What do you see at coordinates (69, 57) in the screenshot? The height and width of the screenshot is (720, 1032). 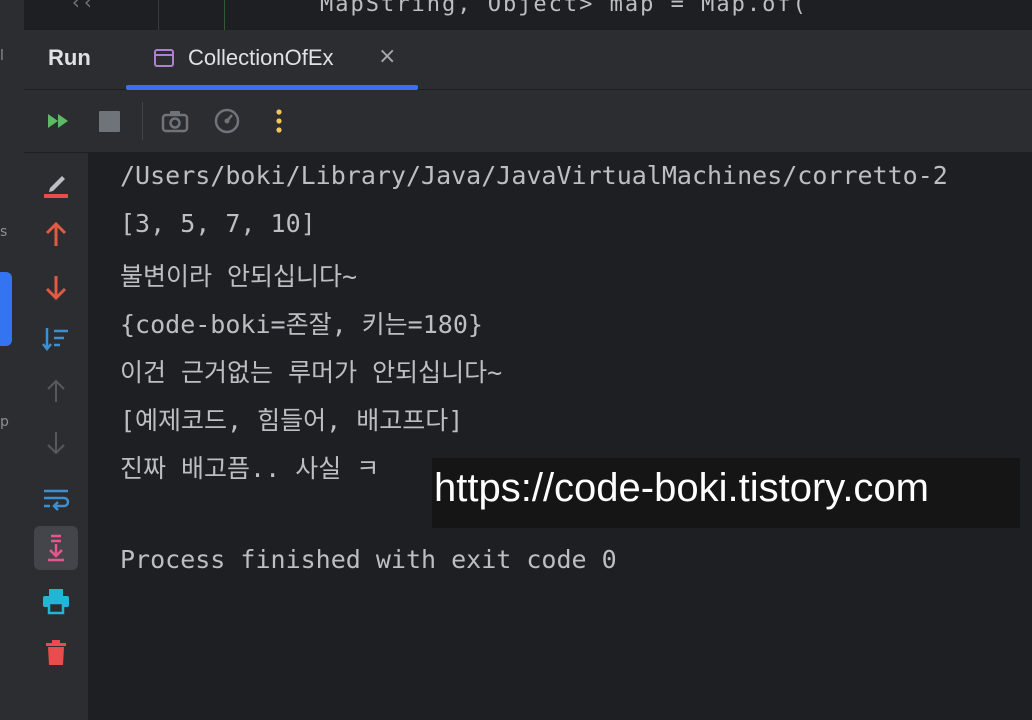 I see `run-panel-title: Run` at bounding box center [69, 57].